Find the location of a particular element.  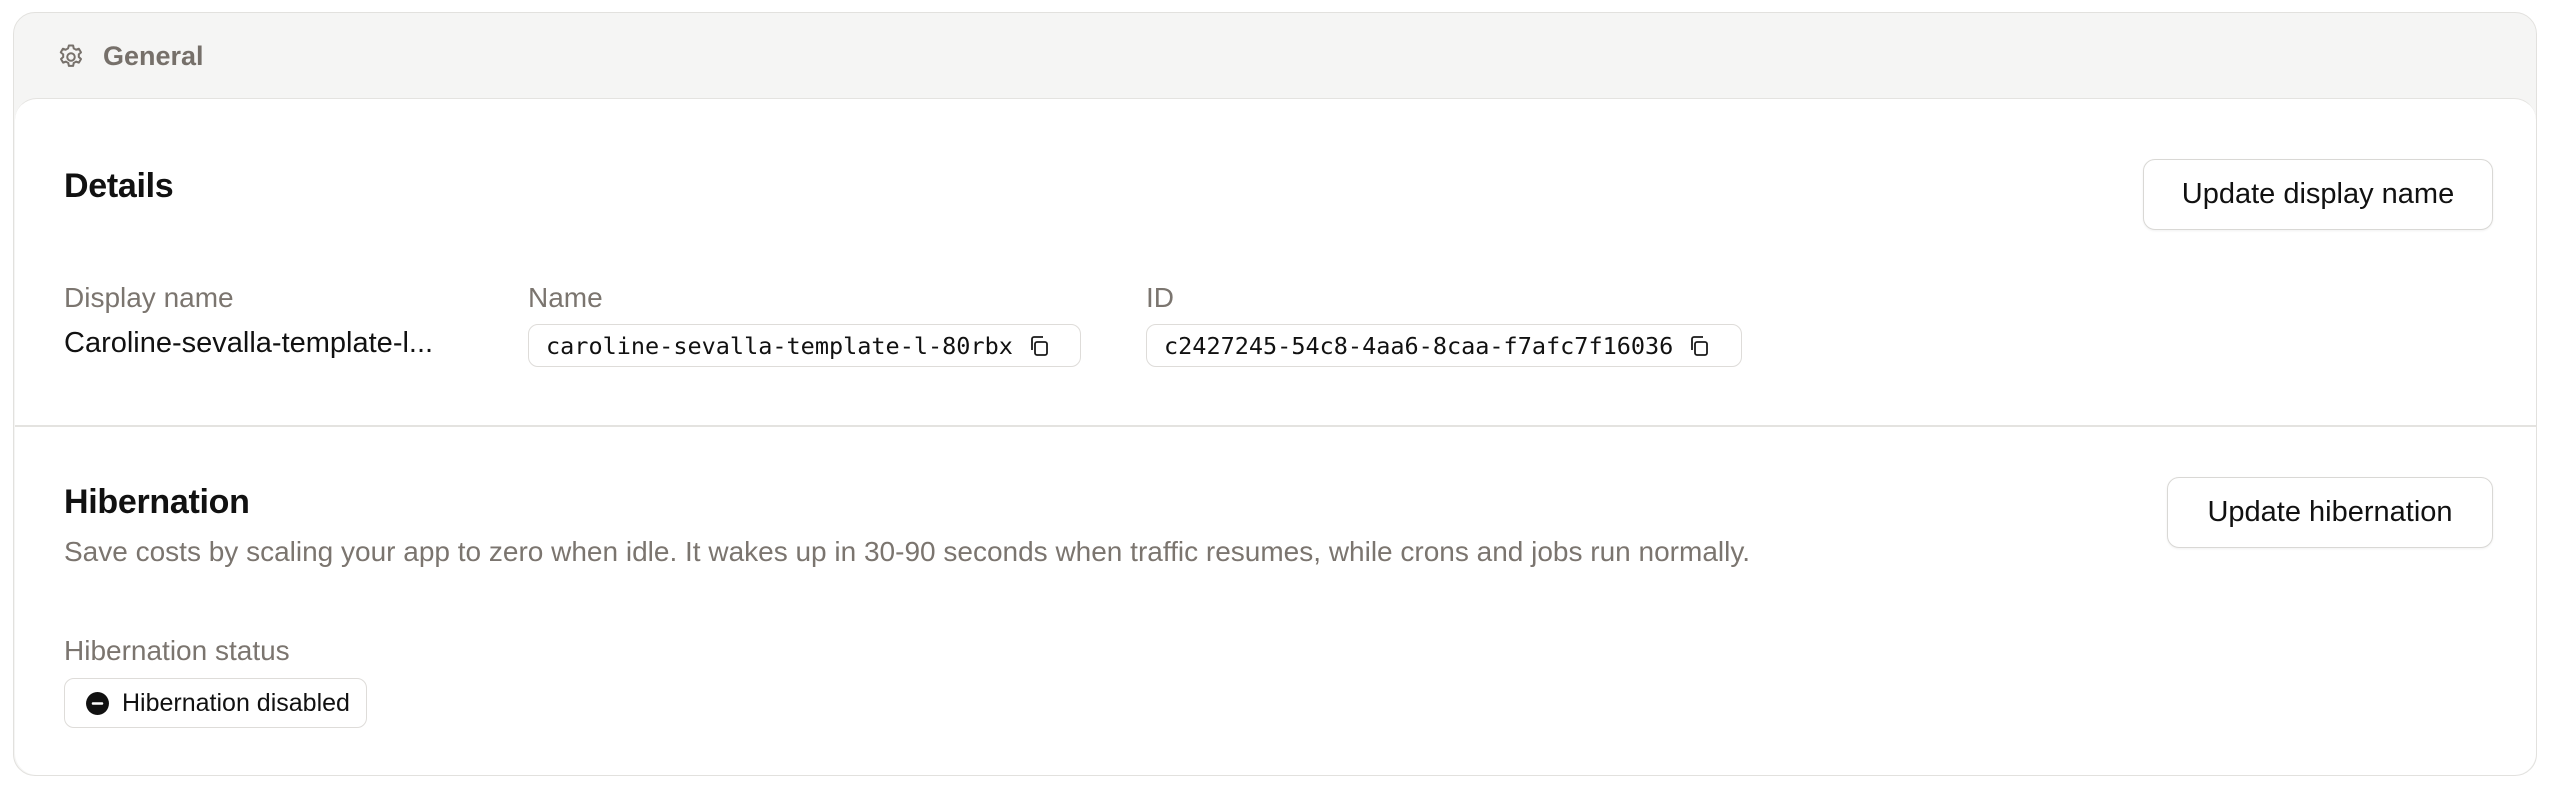

id-label: ID is located at coordinates (1160, 297).